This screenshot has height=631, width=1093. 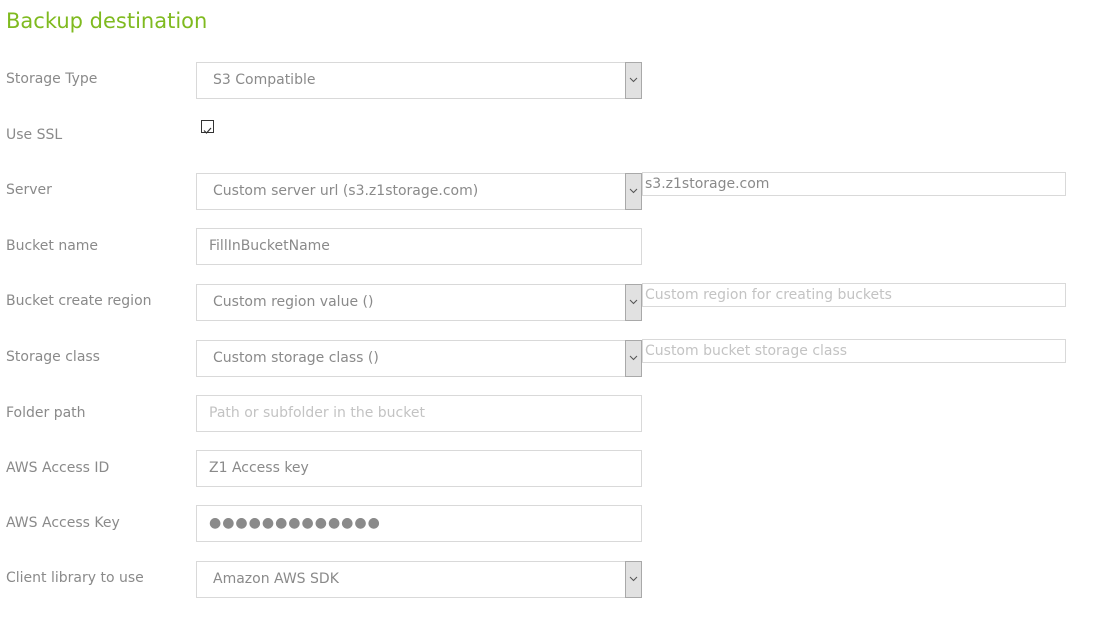 I want to click on folder-path-label: Folder path, so click(x=46, y=413).